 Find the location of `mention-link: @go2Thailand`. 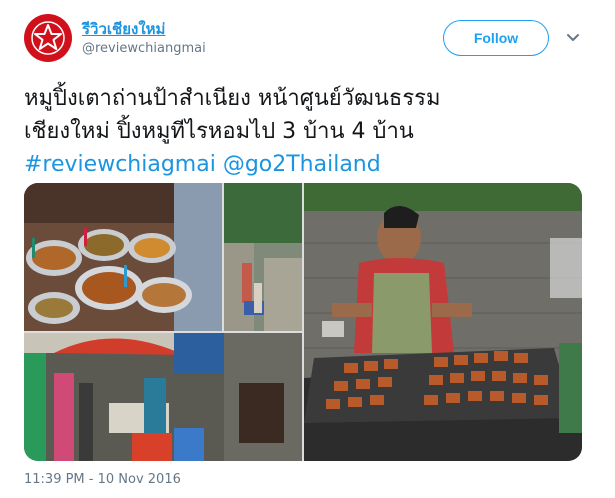

mention-link: @go2Thailand is located at coordinates (302, 164).